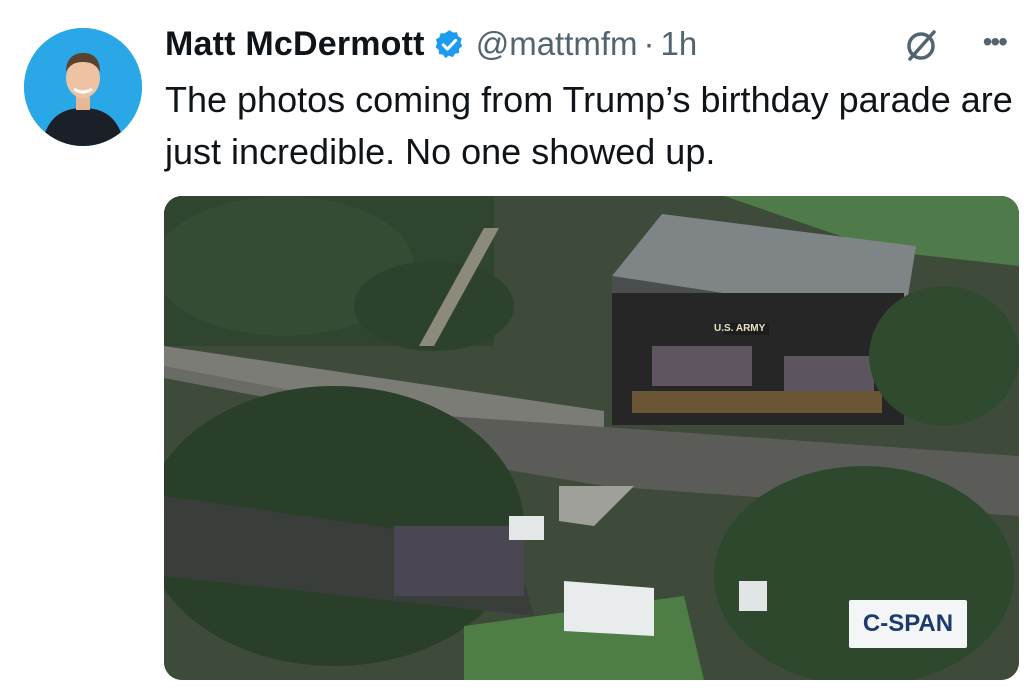 This screenshot has width=1024, height=693. I want to click on slash-circle-icon, so click(921, 45).